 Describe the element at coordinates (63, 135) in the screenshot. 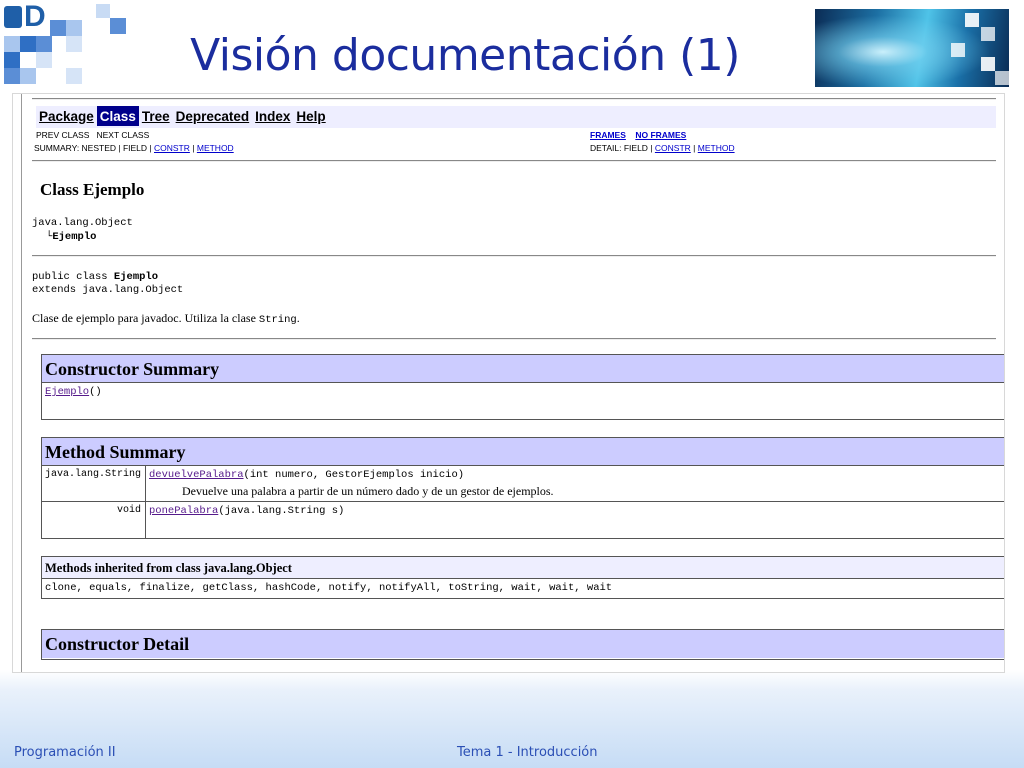

I see `prev-class-label: PREV CLASS` at that location.